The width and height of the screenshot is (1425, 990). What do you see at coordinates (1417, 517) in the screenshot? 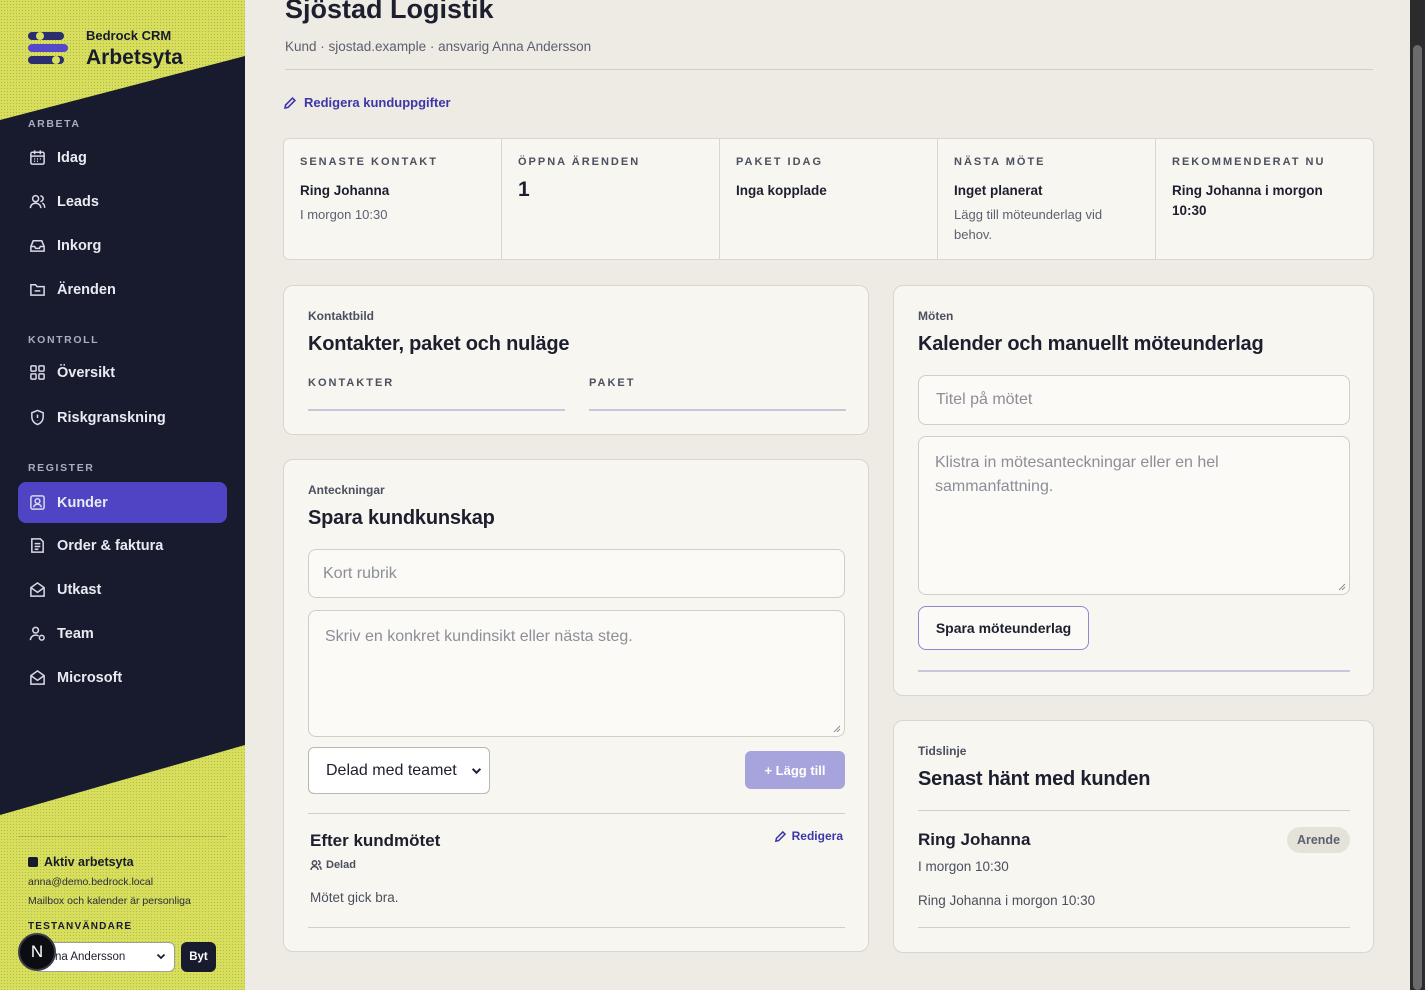
I see `scrollbar-thumb` at bounding box center [1417, 517].